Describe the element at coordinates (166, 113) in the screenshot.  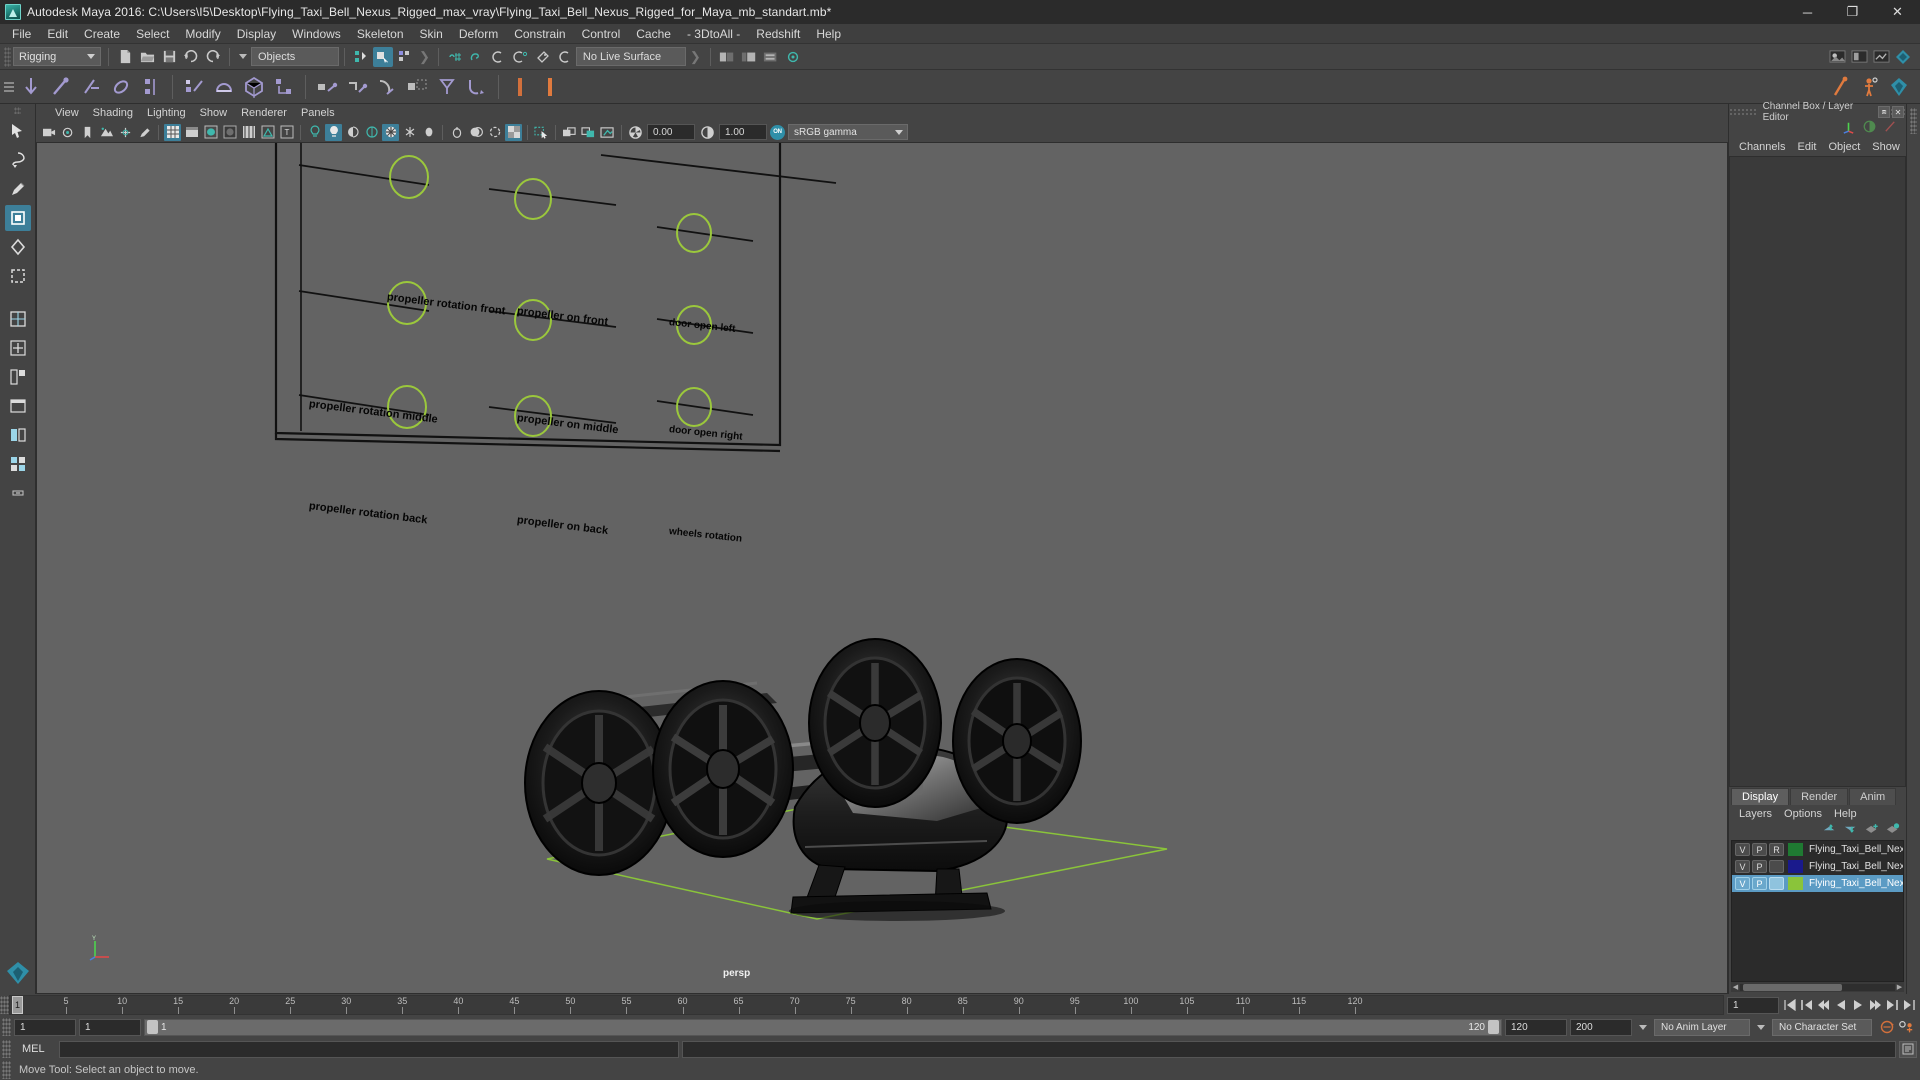
I see `viewport-menu-lighting: Lighting` at that location.